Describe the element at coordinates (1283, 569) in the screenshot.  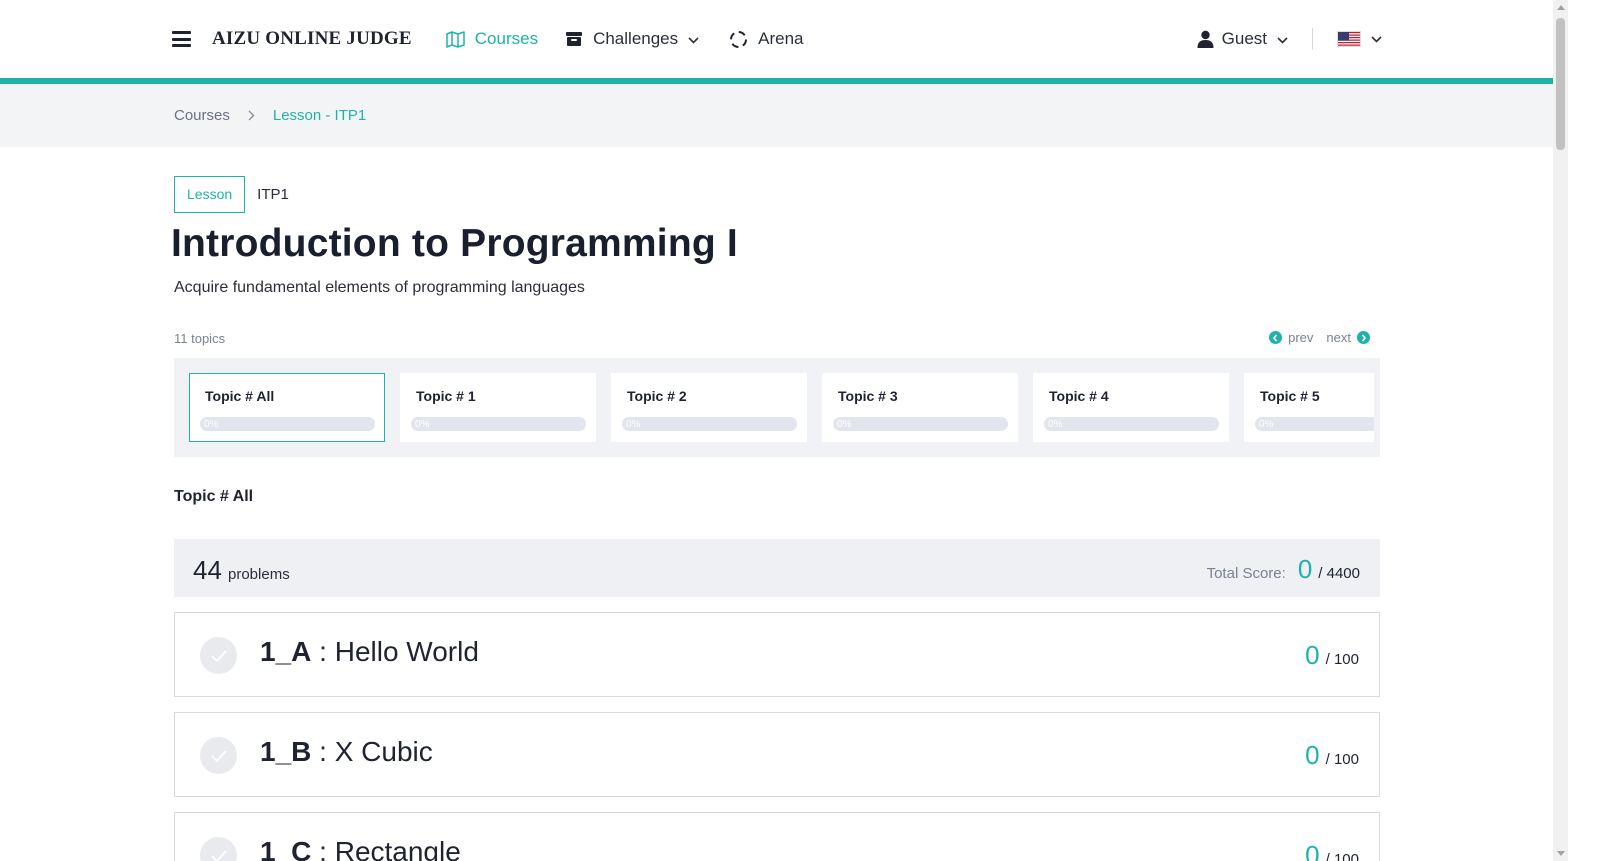
I see `total-score: Total Score: 0 / 4400` at that location.